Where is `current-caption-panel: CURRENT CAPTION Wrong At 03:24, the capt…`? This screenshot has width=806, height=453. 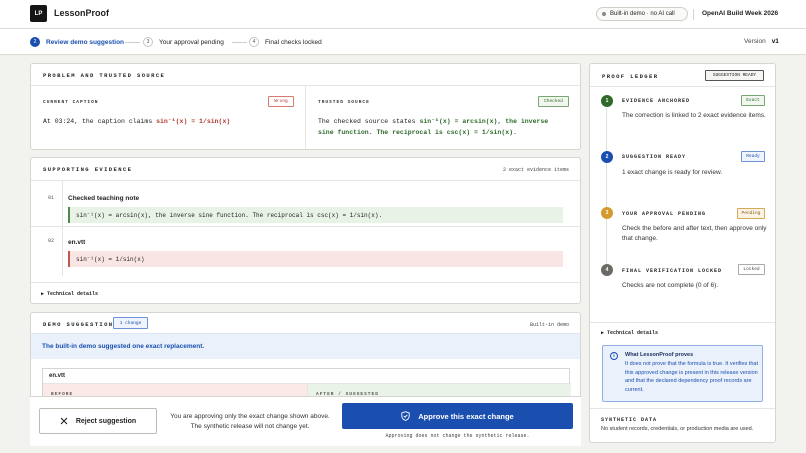 current-caption-panel: CURRENT CAPTION Wrong At 03:24, the capt… is located at coordinates (168, 117).